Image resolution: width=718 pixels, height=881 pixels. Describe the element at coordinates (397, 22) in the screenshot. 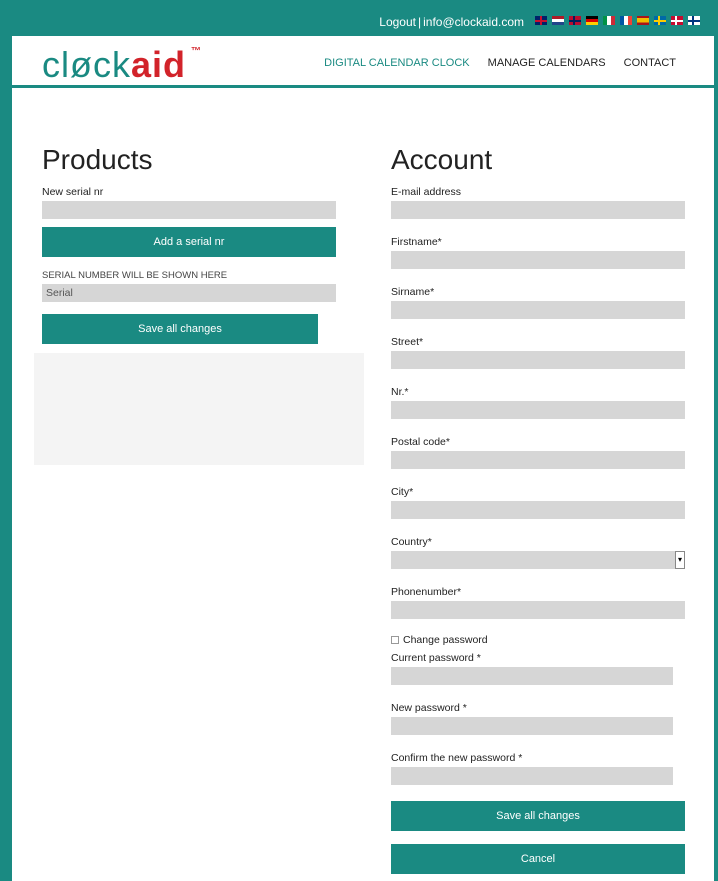

I see `logout-link: Logout` at that location.